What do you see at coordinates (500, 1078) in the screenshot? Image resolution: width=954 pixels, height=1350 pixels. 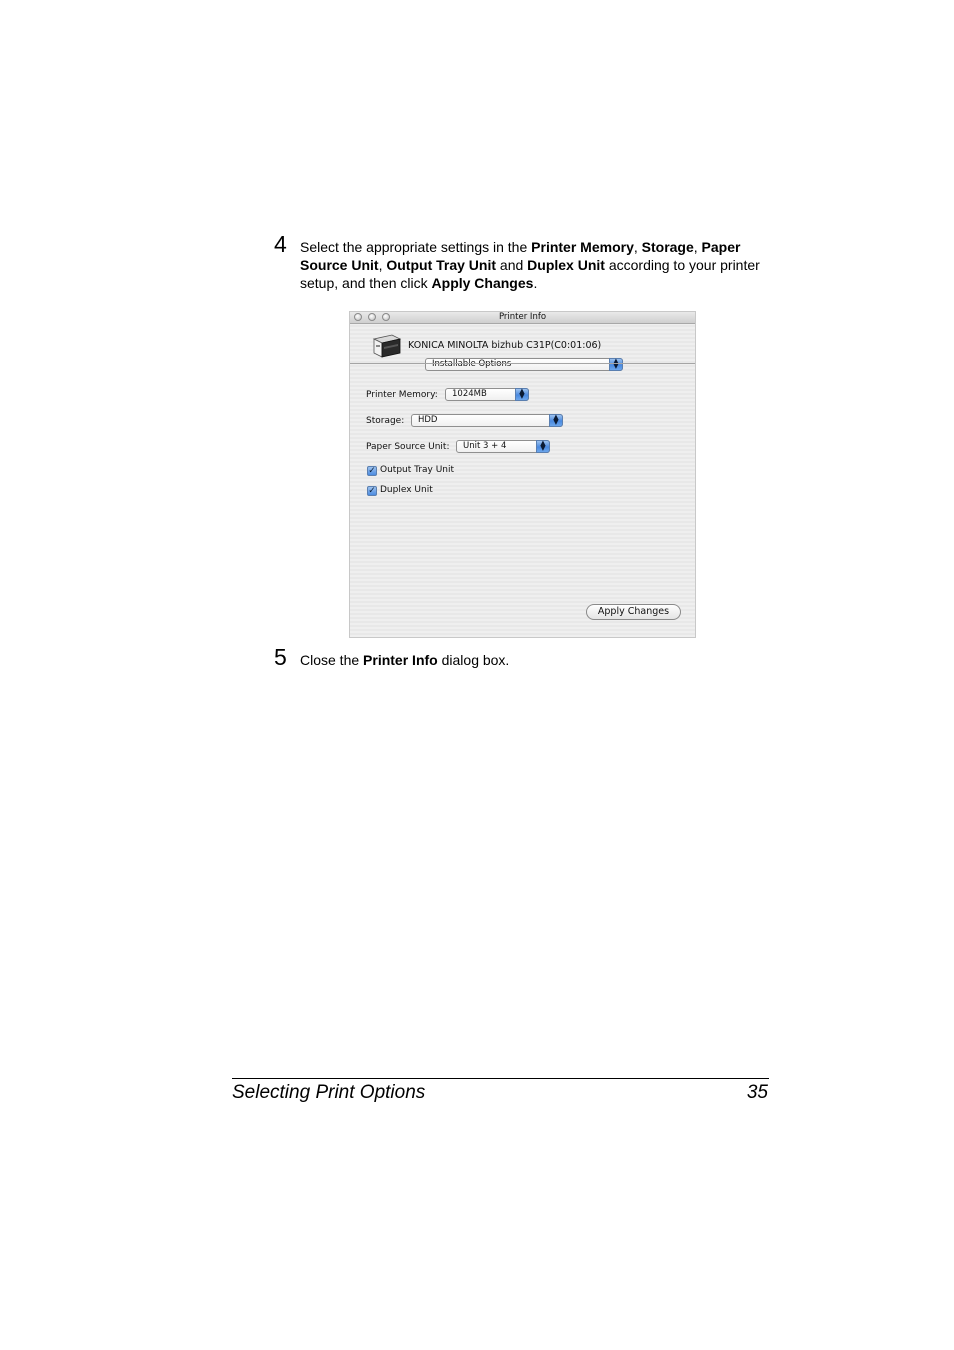 I see `footer-rule` at bounding box center [500, 1078].